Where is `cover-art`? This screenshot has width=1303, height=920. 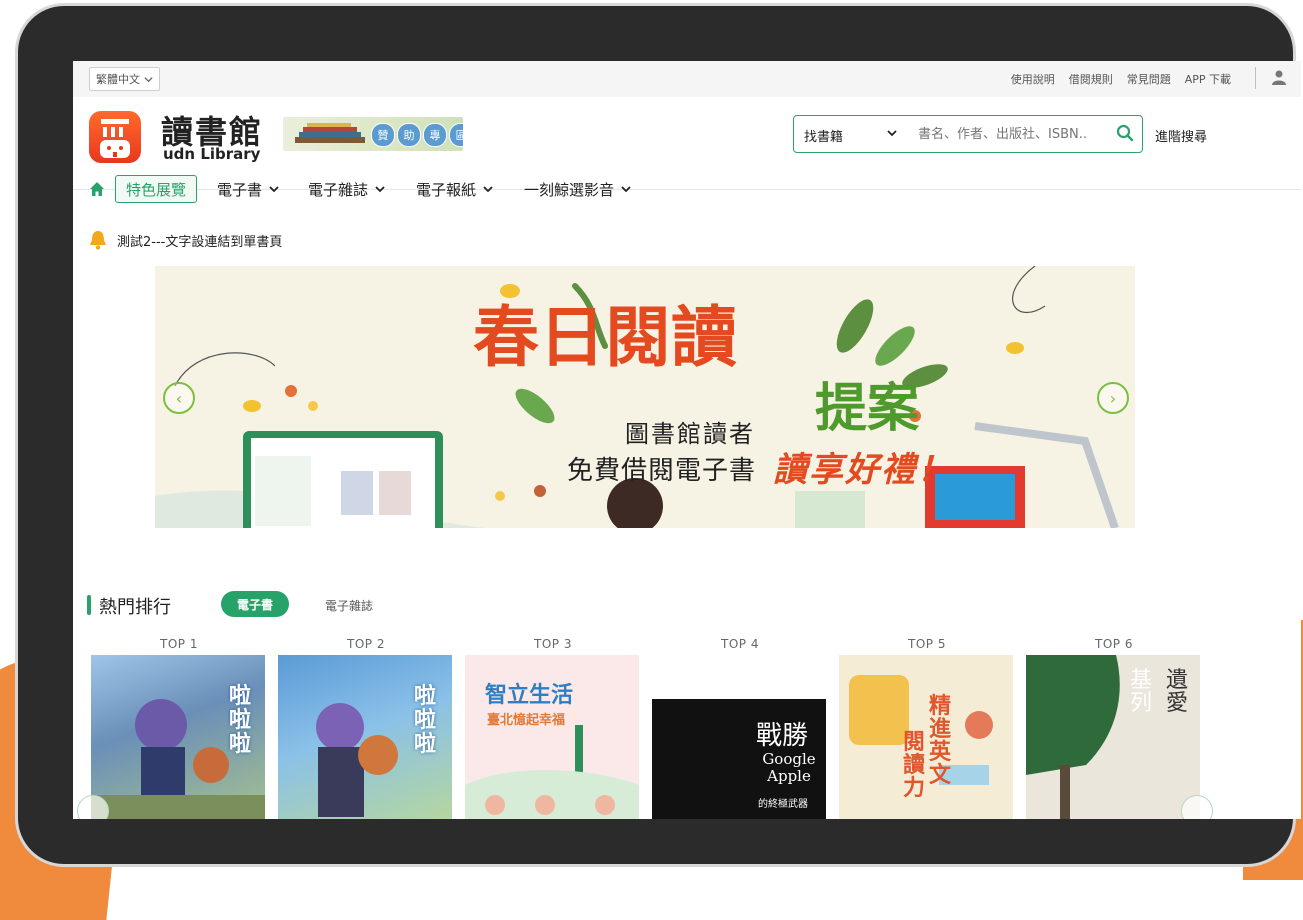 cover-art is located at coordinates (921, 730).